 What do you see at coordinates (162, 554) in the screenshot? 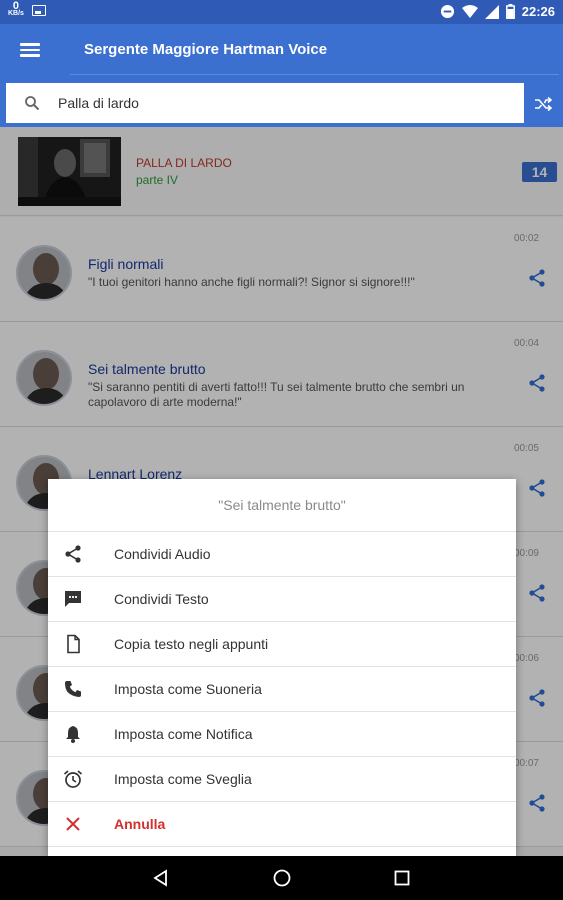
I see `menu-item-label: Condividi Audio` at bounding box center [162, 554].